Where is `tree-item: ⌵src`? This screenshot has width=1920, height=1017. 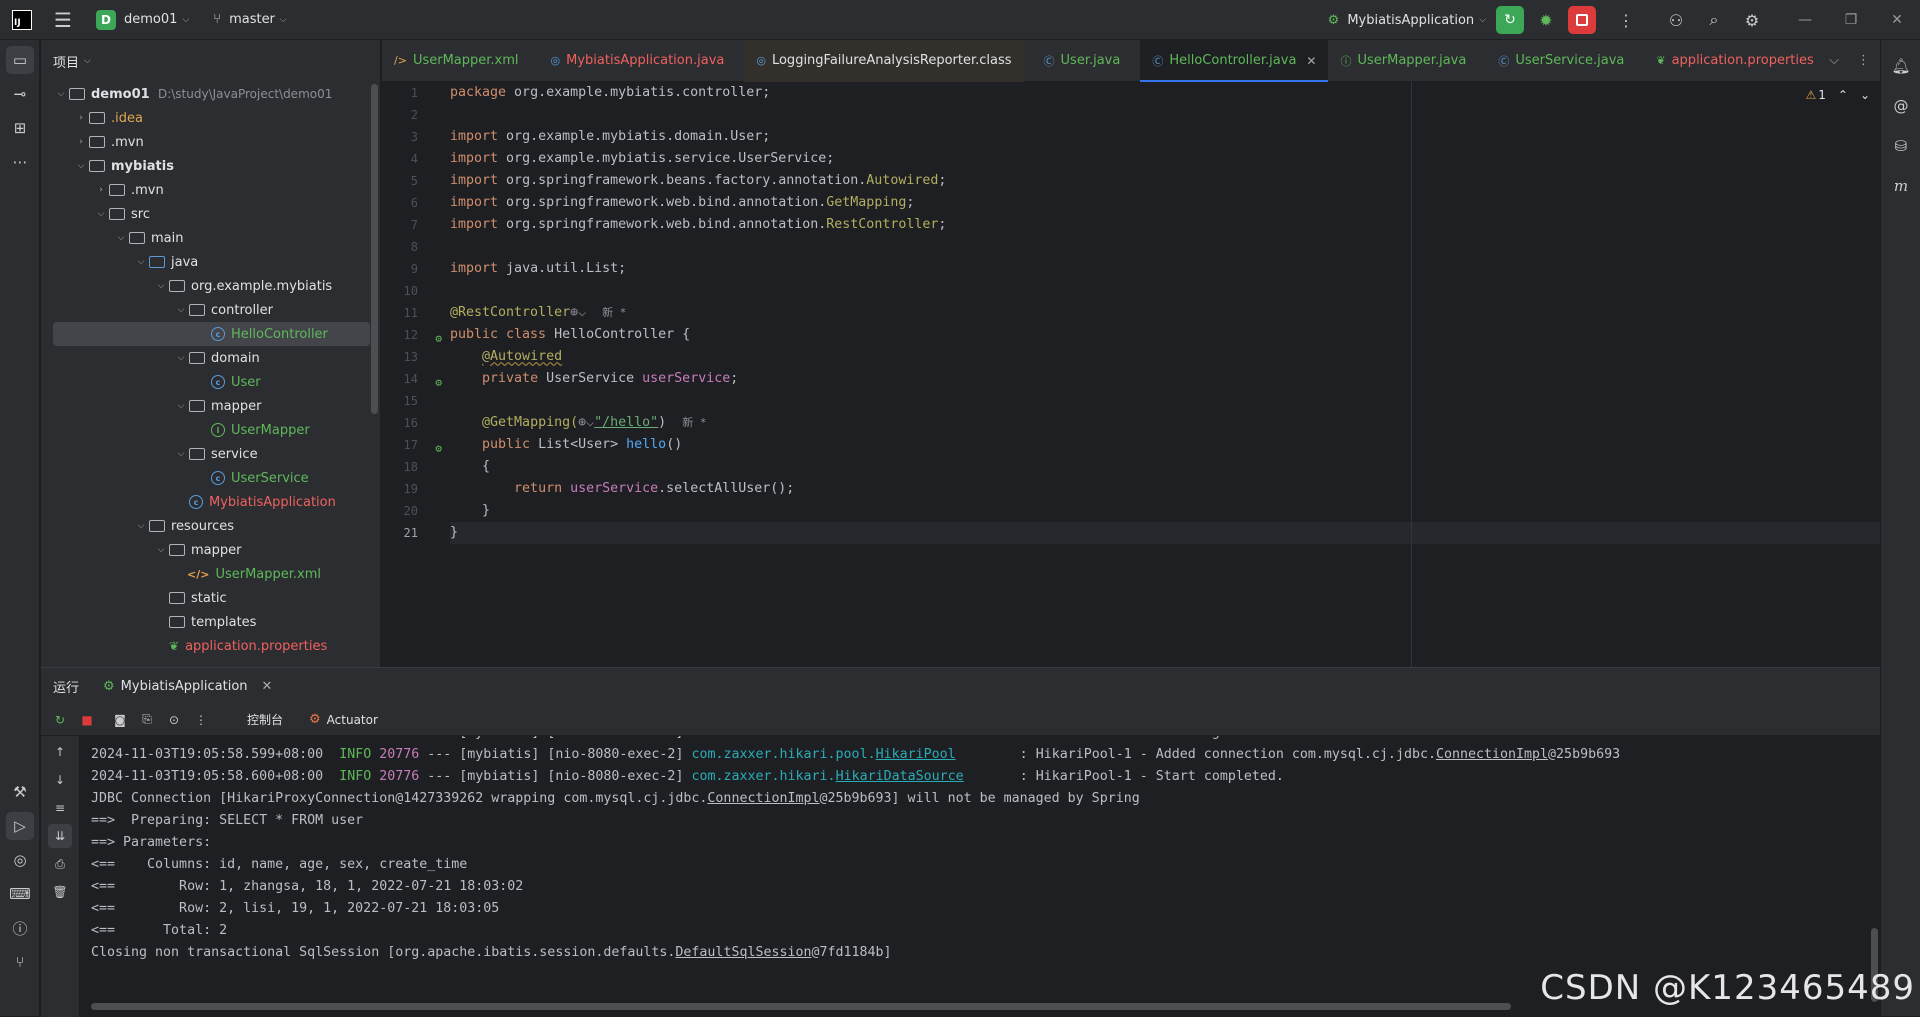
tree-item: ⌵src is located at coordinates (210, 214).